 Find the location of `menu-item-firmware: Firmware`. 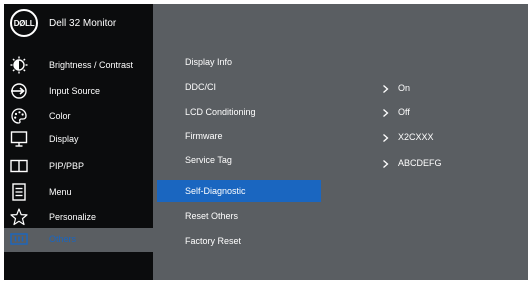

menu-item-firmware: Firmware is located at coordinates (239, 136).